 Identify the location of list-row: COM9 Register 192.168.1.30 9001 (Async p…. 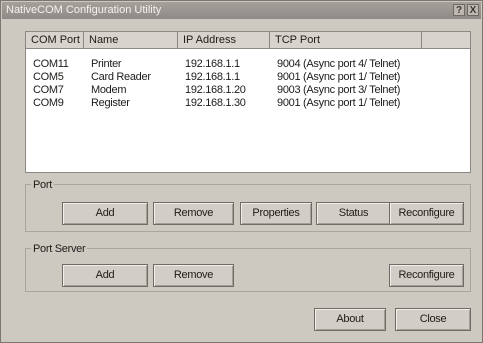
(248, 103).